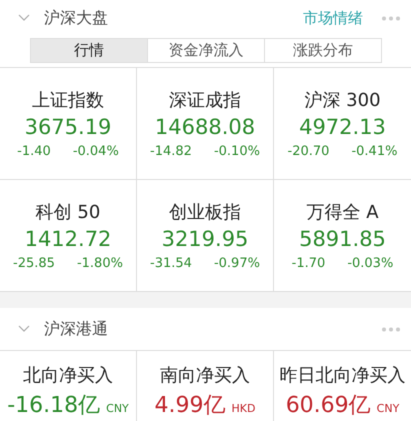 The height and width of the screenshot is (421, 411). What do you see at coordinates (237, 263) in the screenshot?
I see `index-percent: -0.97%` at bounding box center [237, 263].